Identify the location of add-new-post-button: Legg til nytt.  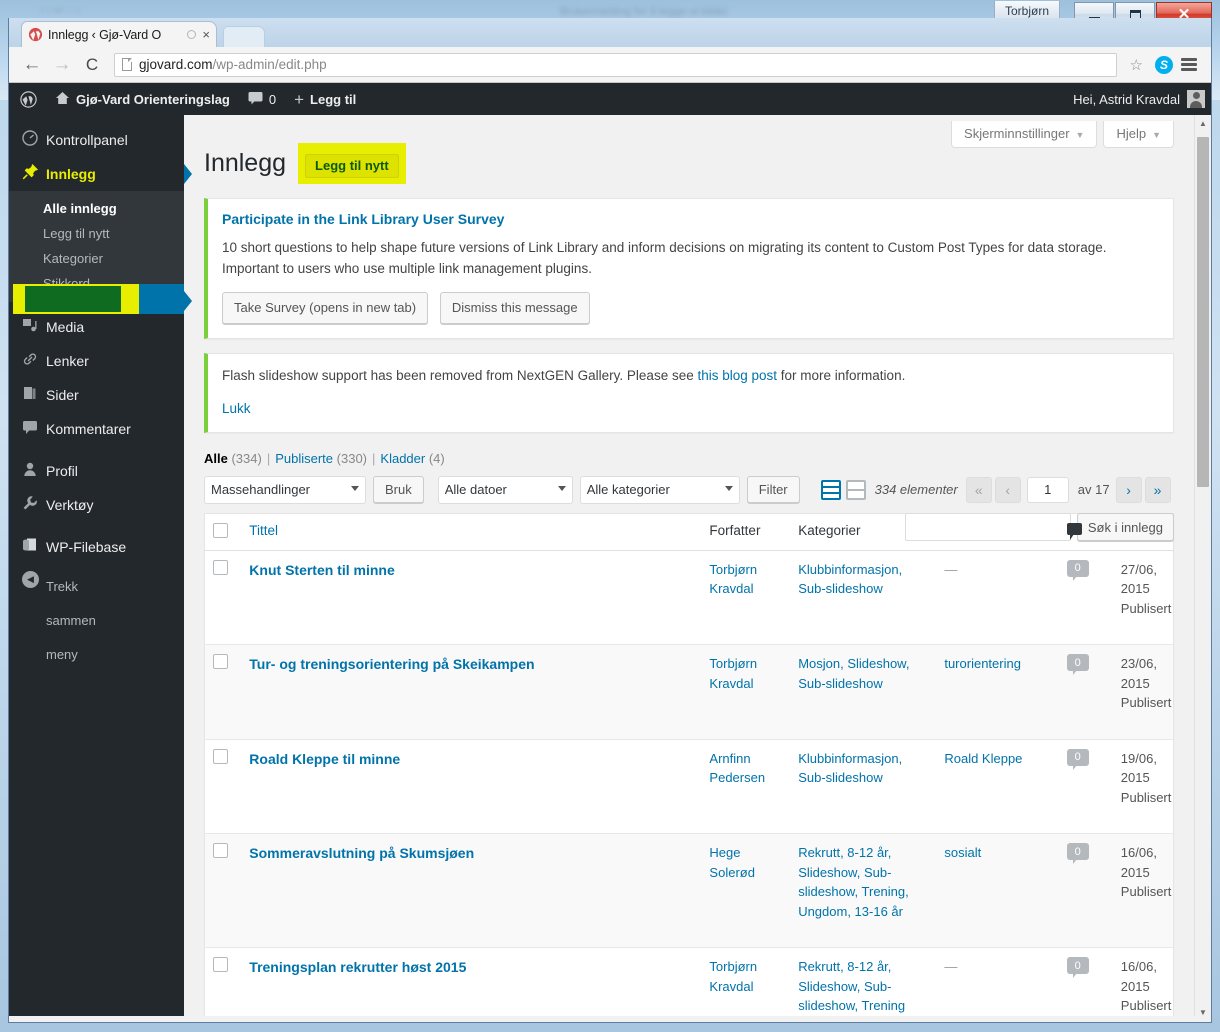
(352, 166).